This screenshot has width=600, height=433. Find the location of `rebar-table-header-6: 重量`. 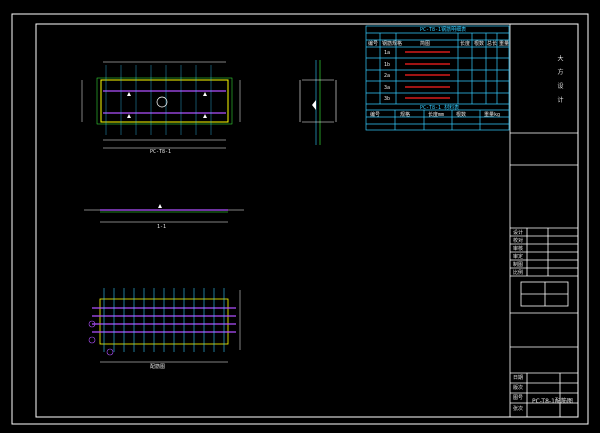

rebar-table-header-6: 重量 is located at coordinates (504, 44).